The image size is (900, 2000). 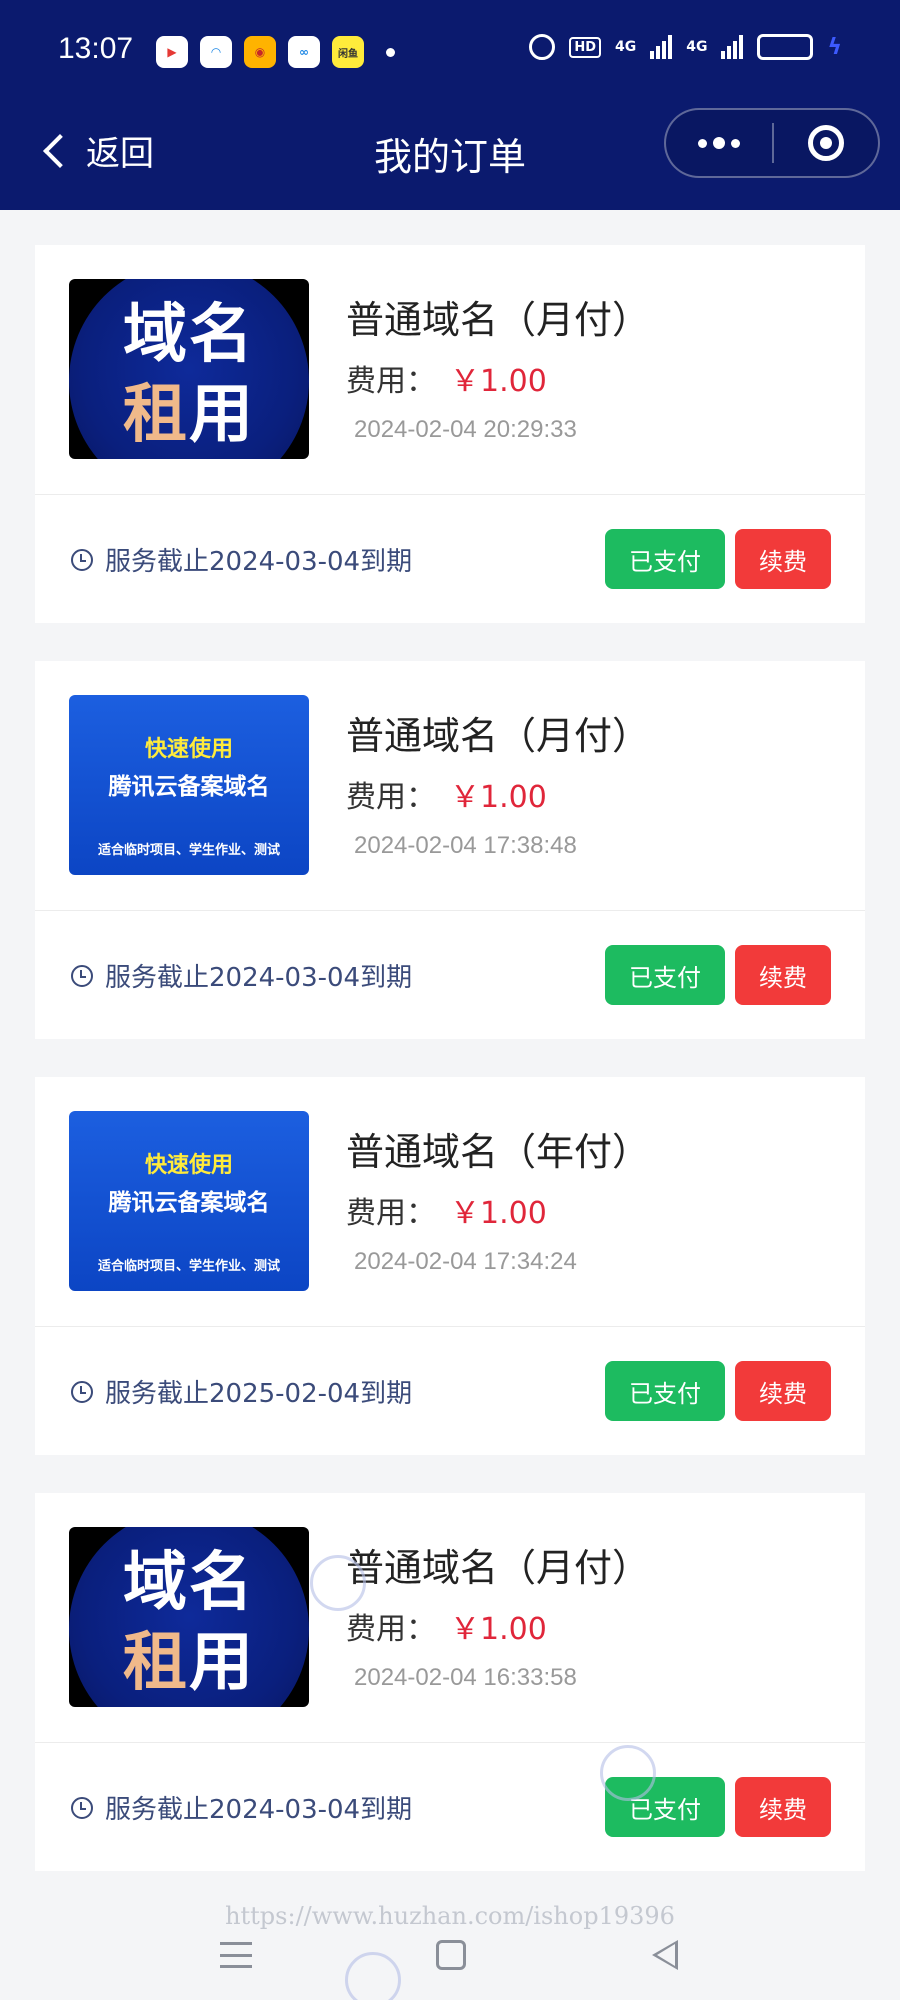 What do you see at coordinates (260, 52) in the screenshot?
I see `weibo-app-icon: ◉` at bounding box center [260, 52].